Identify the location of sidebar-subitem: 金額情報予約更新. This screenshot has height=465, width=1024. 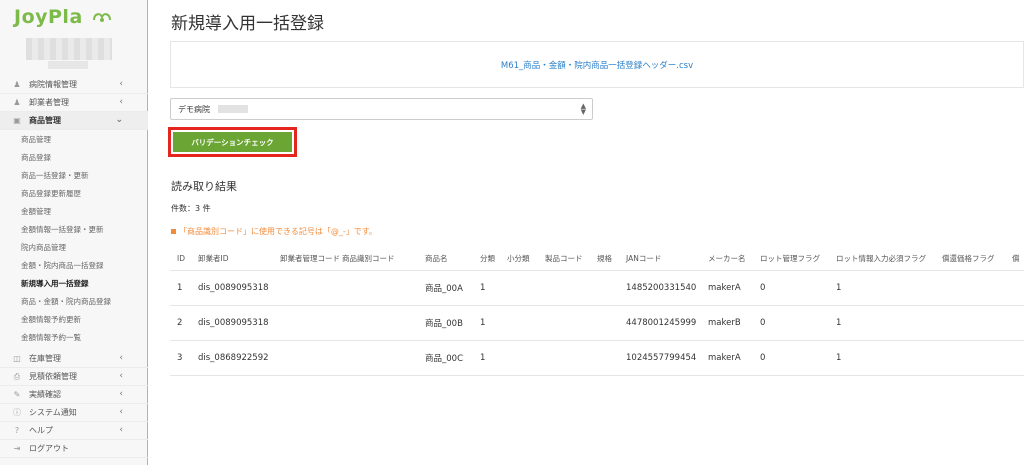
(74, 319).